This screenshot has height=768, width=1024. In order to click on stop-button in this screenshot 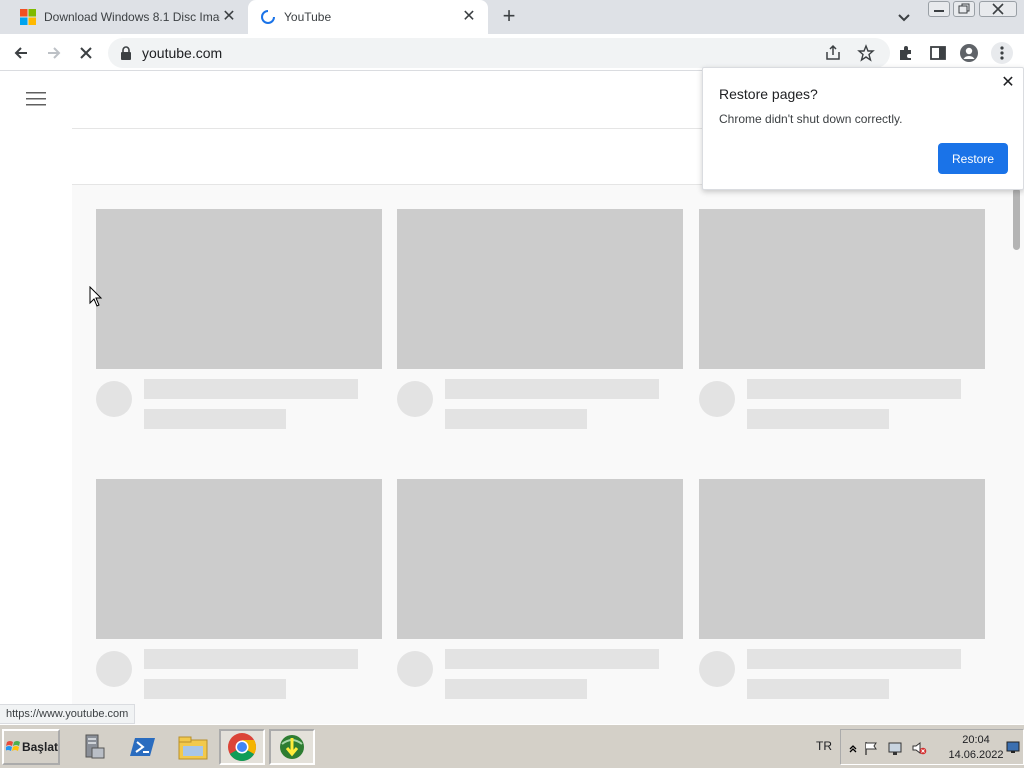, I will do `click(86, 53)`.